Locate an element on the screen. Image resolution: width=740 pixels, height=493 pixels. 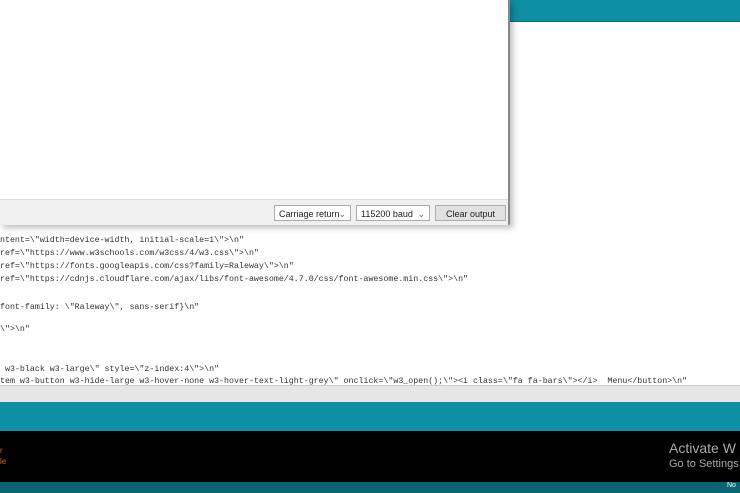
code-line: \">\n" is located at coordinates (15, 329).